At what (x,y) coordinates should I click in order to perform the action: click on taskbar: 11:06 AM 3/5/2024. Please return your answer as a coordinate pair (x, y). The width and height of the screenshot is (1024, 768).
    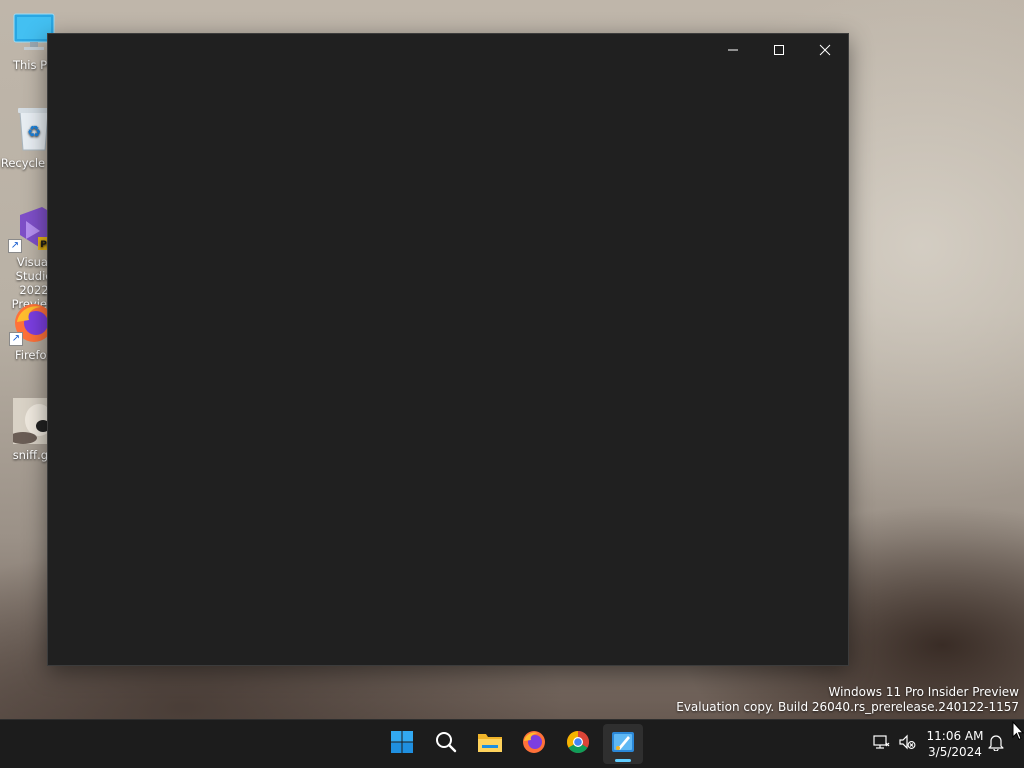
    Looking at the image, I should click on (512, 743).